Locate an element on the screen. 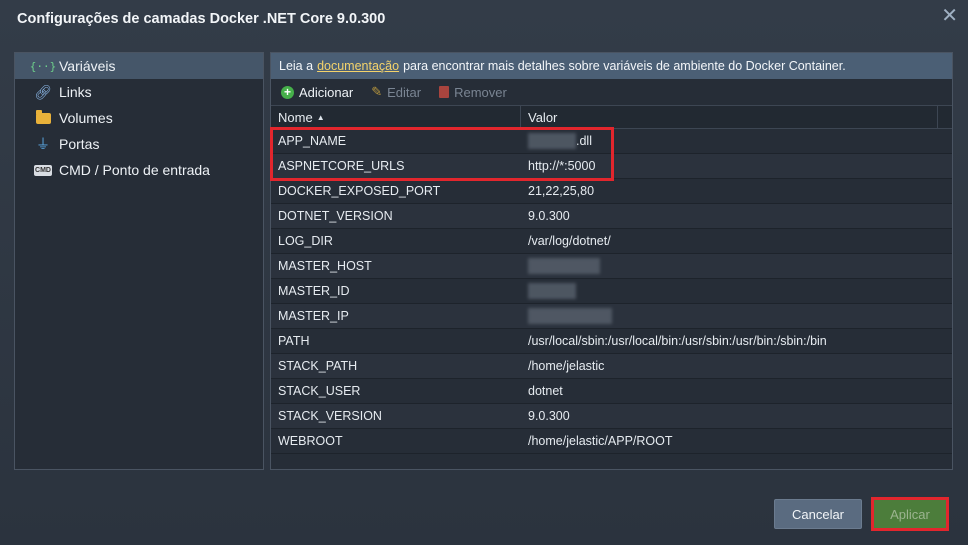  sidebar-item-ports: ⏚ Portas is located at coordinates (139, 144).